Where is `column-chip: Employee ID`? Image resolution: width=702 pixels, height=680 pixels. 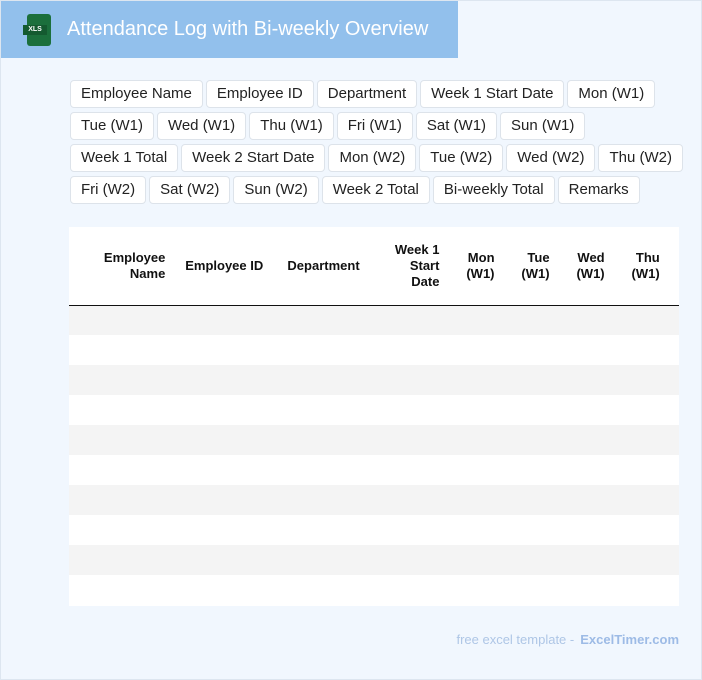 column-chip: Employee ID is located at coordinates (259, 94).